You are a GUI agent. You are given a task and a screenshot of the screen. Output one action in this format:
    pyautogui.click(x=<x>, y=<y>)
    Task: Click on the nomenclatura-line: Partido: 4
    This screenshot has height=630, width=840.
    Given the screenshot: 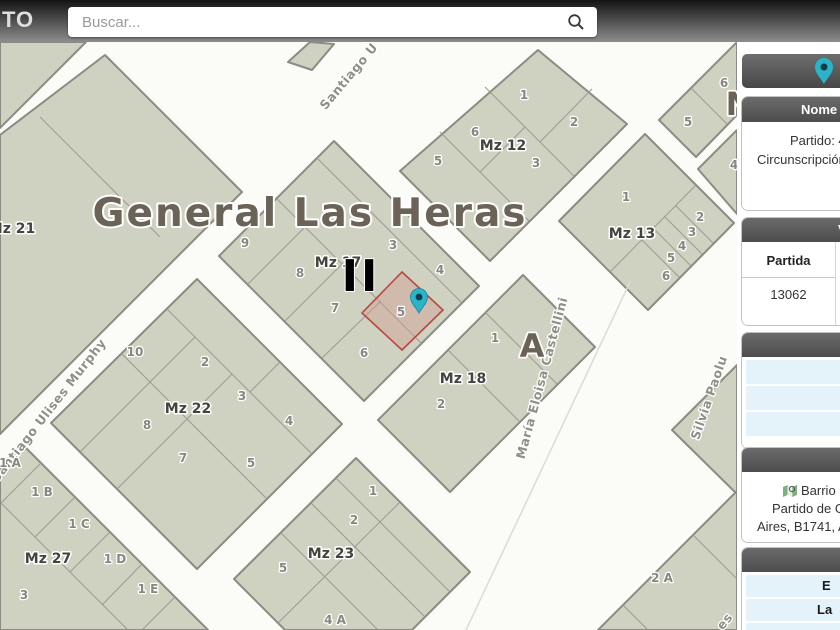 What is the action you would take?
    pyautogui.click(x=815, y=140)
    